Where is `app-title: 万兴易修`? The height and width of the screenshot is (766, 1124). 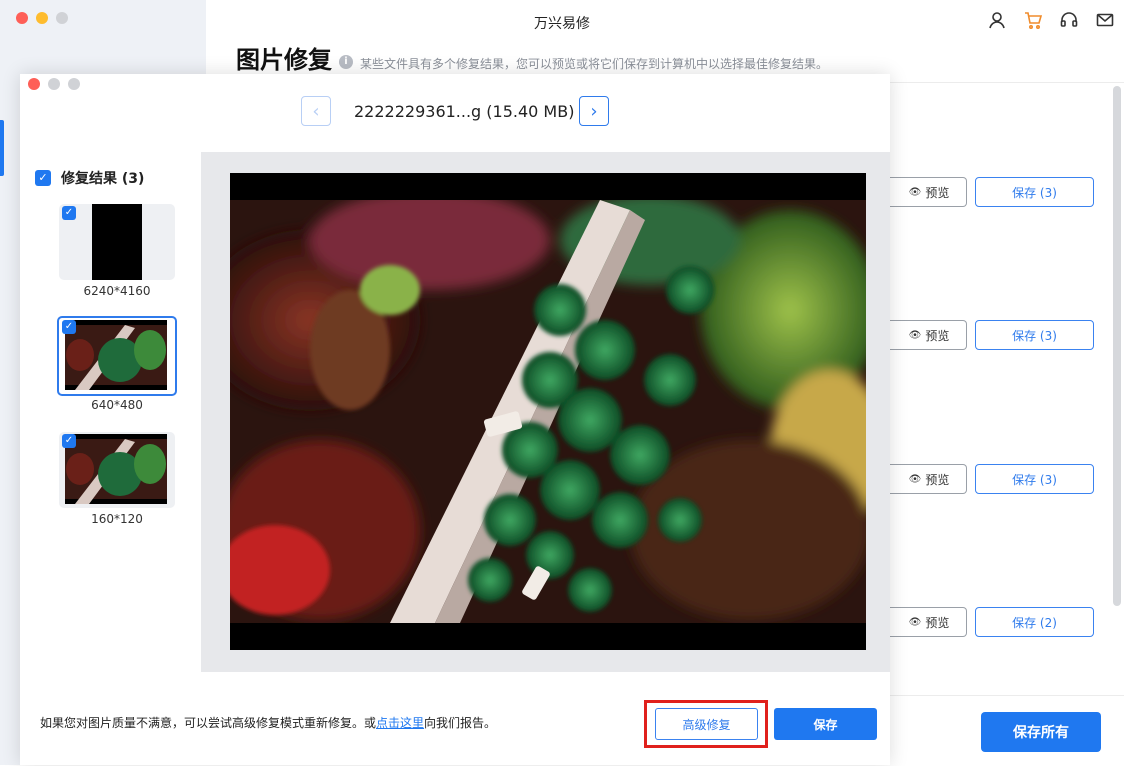 app-title: 万兴易修 is located at coordinates (562, 24).